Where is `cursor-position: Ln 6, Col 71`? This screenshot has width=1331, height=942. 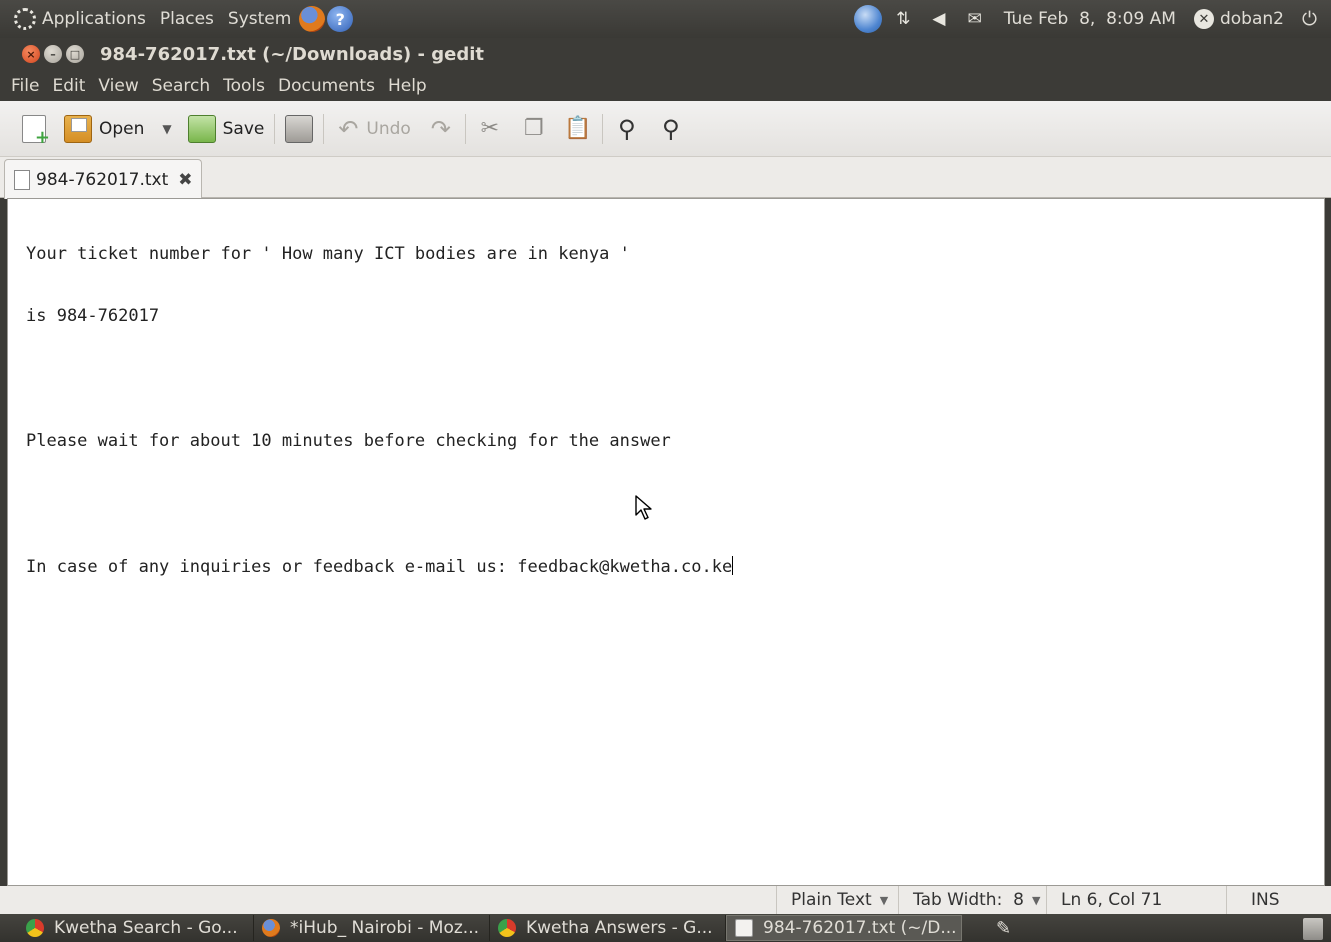 cursor-position: Ln 6, Col 71 is located at coordinates (1136, 900).